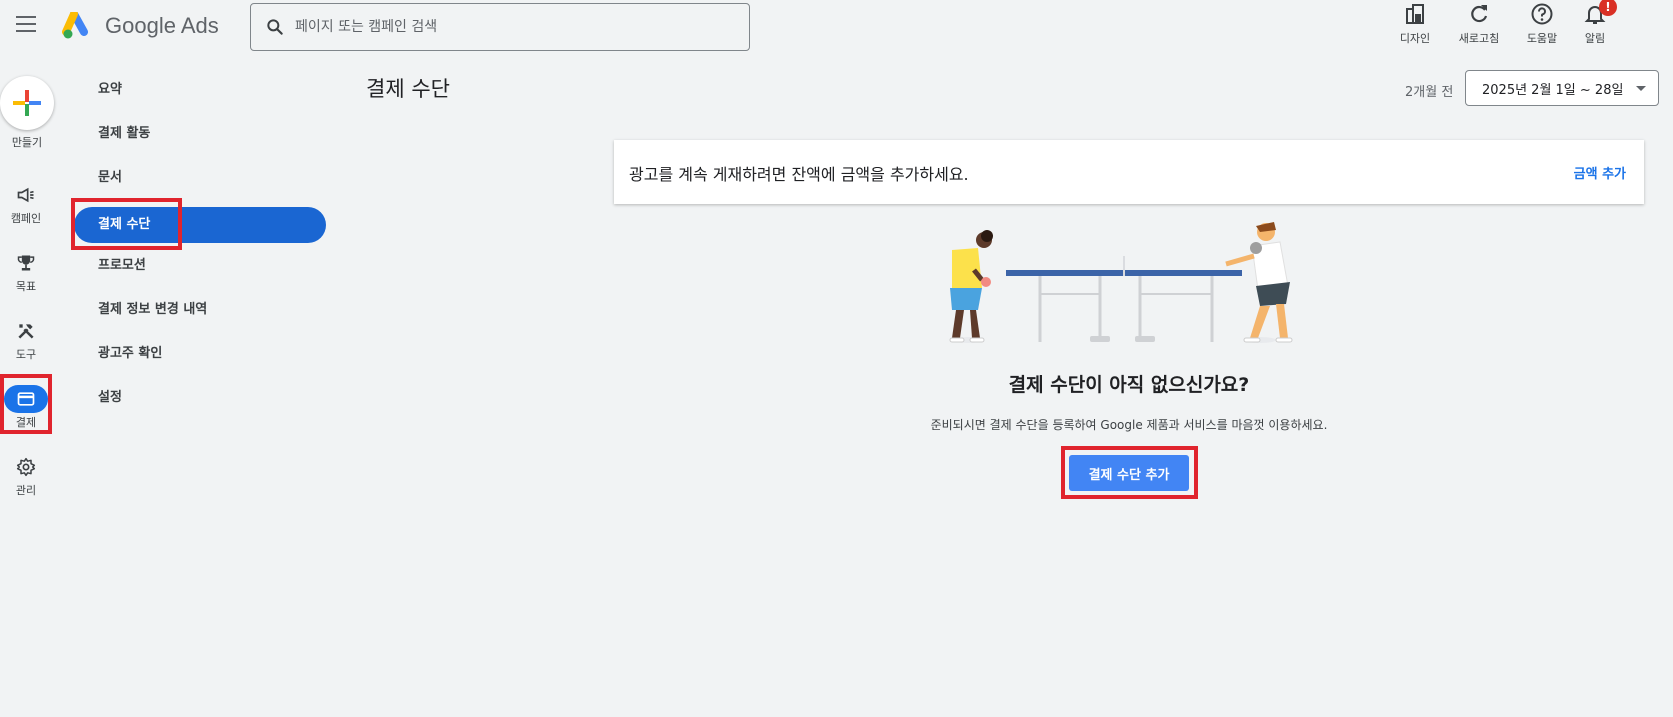 The width and height of the screenshot is (1673, 717). I want to click on plus-icon, so click(27, 103).